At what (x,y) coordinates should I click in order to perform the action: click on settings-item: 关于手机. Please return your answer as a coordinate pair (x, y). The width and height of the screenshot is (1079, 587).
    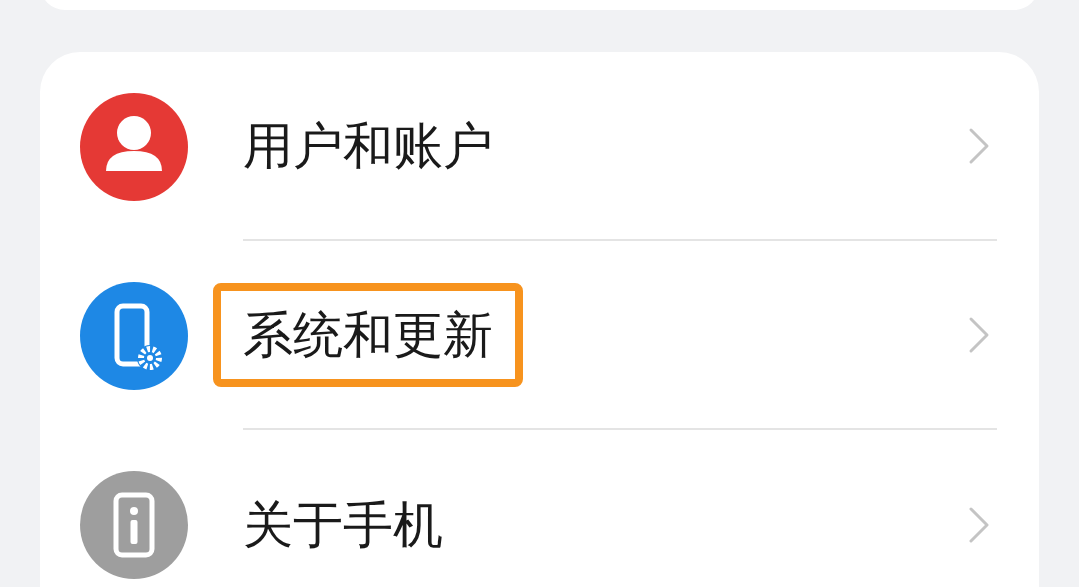
    Looking at the image, I should click on (343, 524).